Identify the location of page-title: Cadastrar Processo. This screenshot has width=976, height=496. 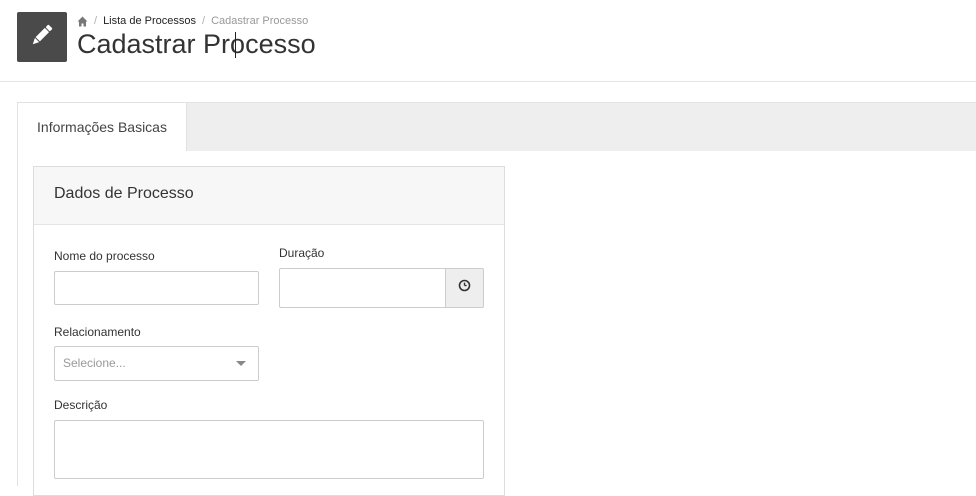
(196, 44).